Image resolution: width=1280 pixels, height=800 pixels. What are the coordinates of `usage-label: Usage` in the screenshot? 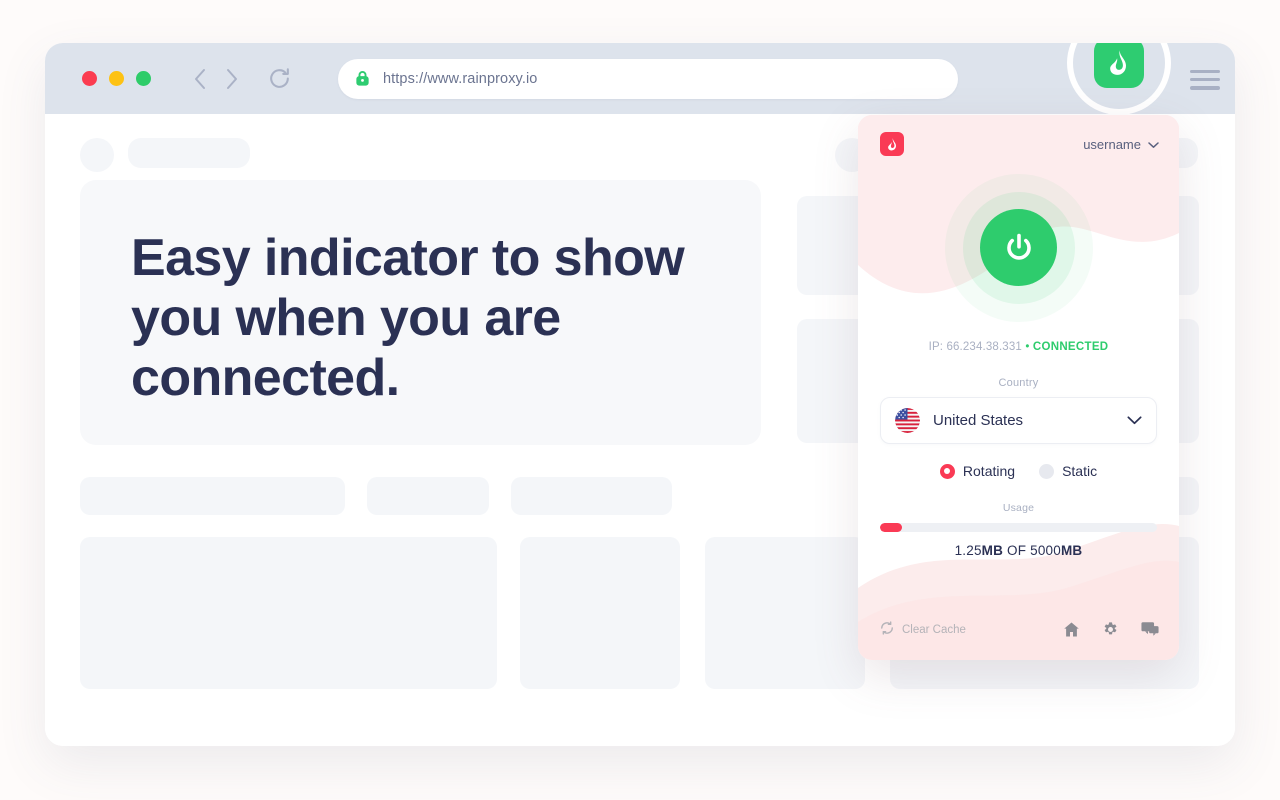 It's located at (1018, 508).